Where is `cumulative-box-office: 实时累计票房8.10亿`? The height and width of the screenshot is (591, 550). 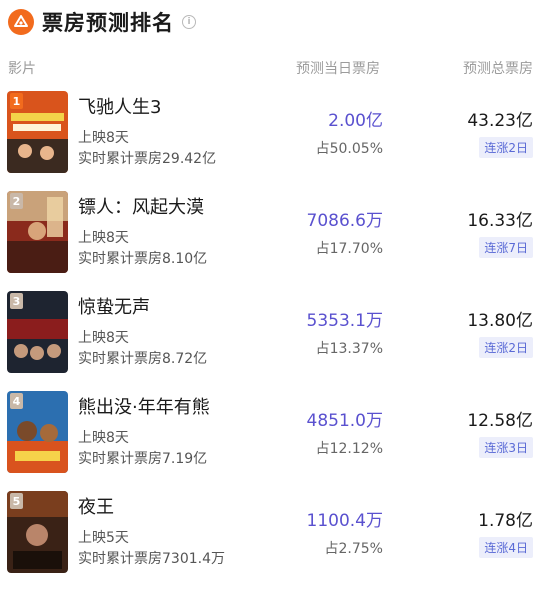 cumulative-box-office: 实时累计票房8.10亿 is located at coordinates (143, 259).